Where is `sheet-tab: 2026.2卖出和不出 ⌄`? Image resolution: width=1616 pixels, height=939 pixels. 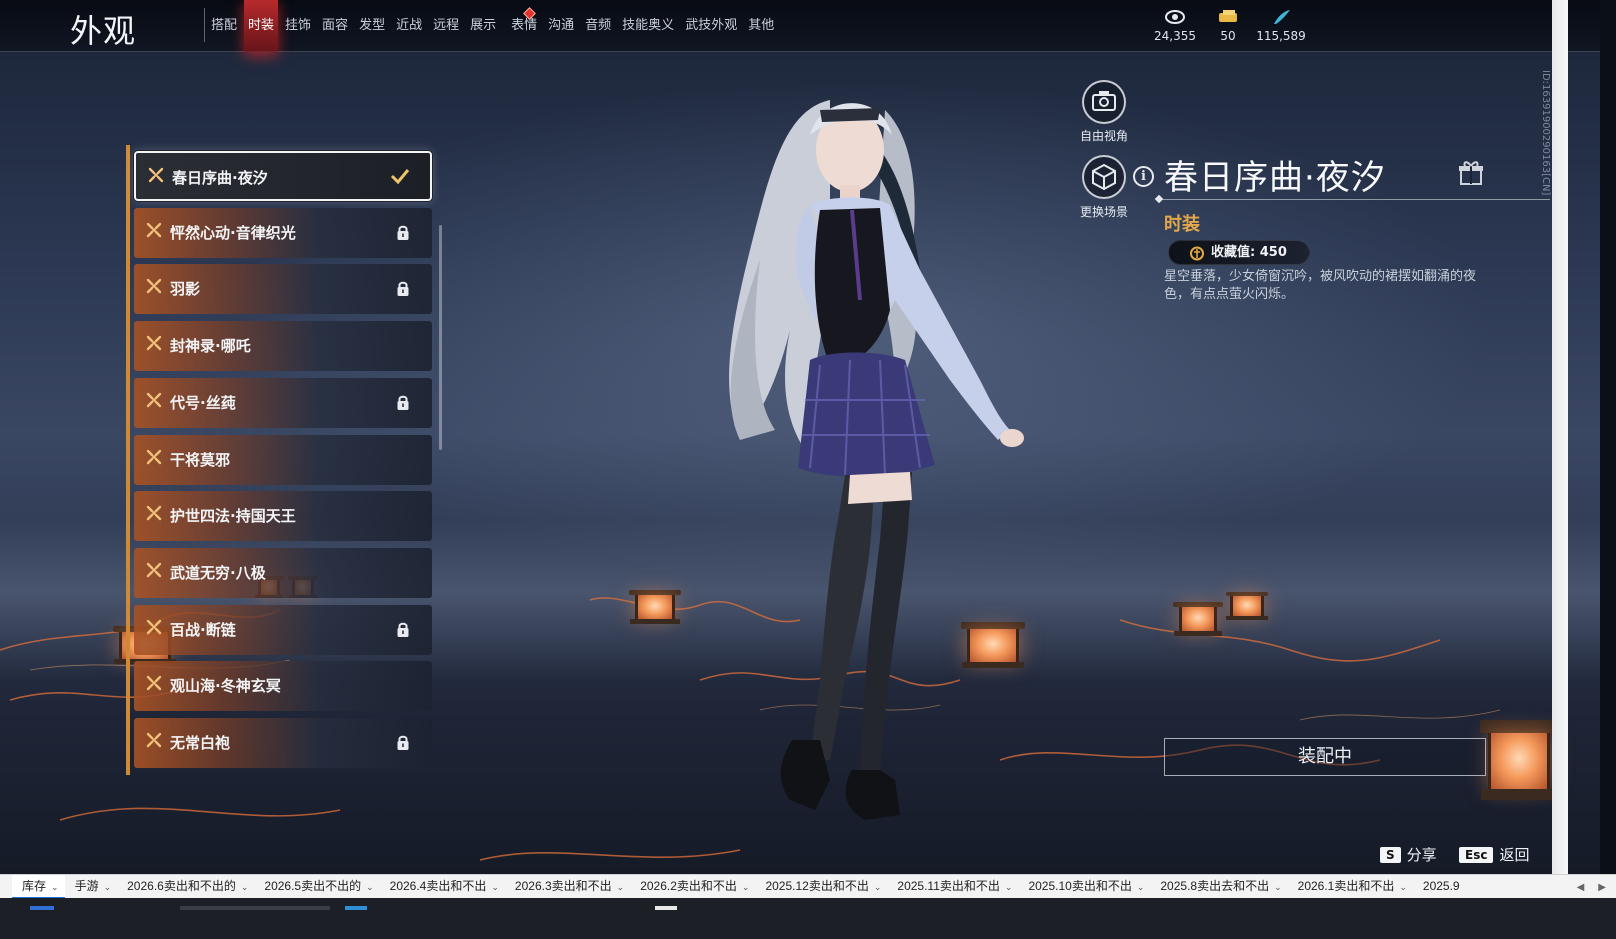
sheet-tab: 2026.2卖出和不出 ⌄ is located at coordinates (692, 887).